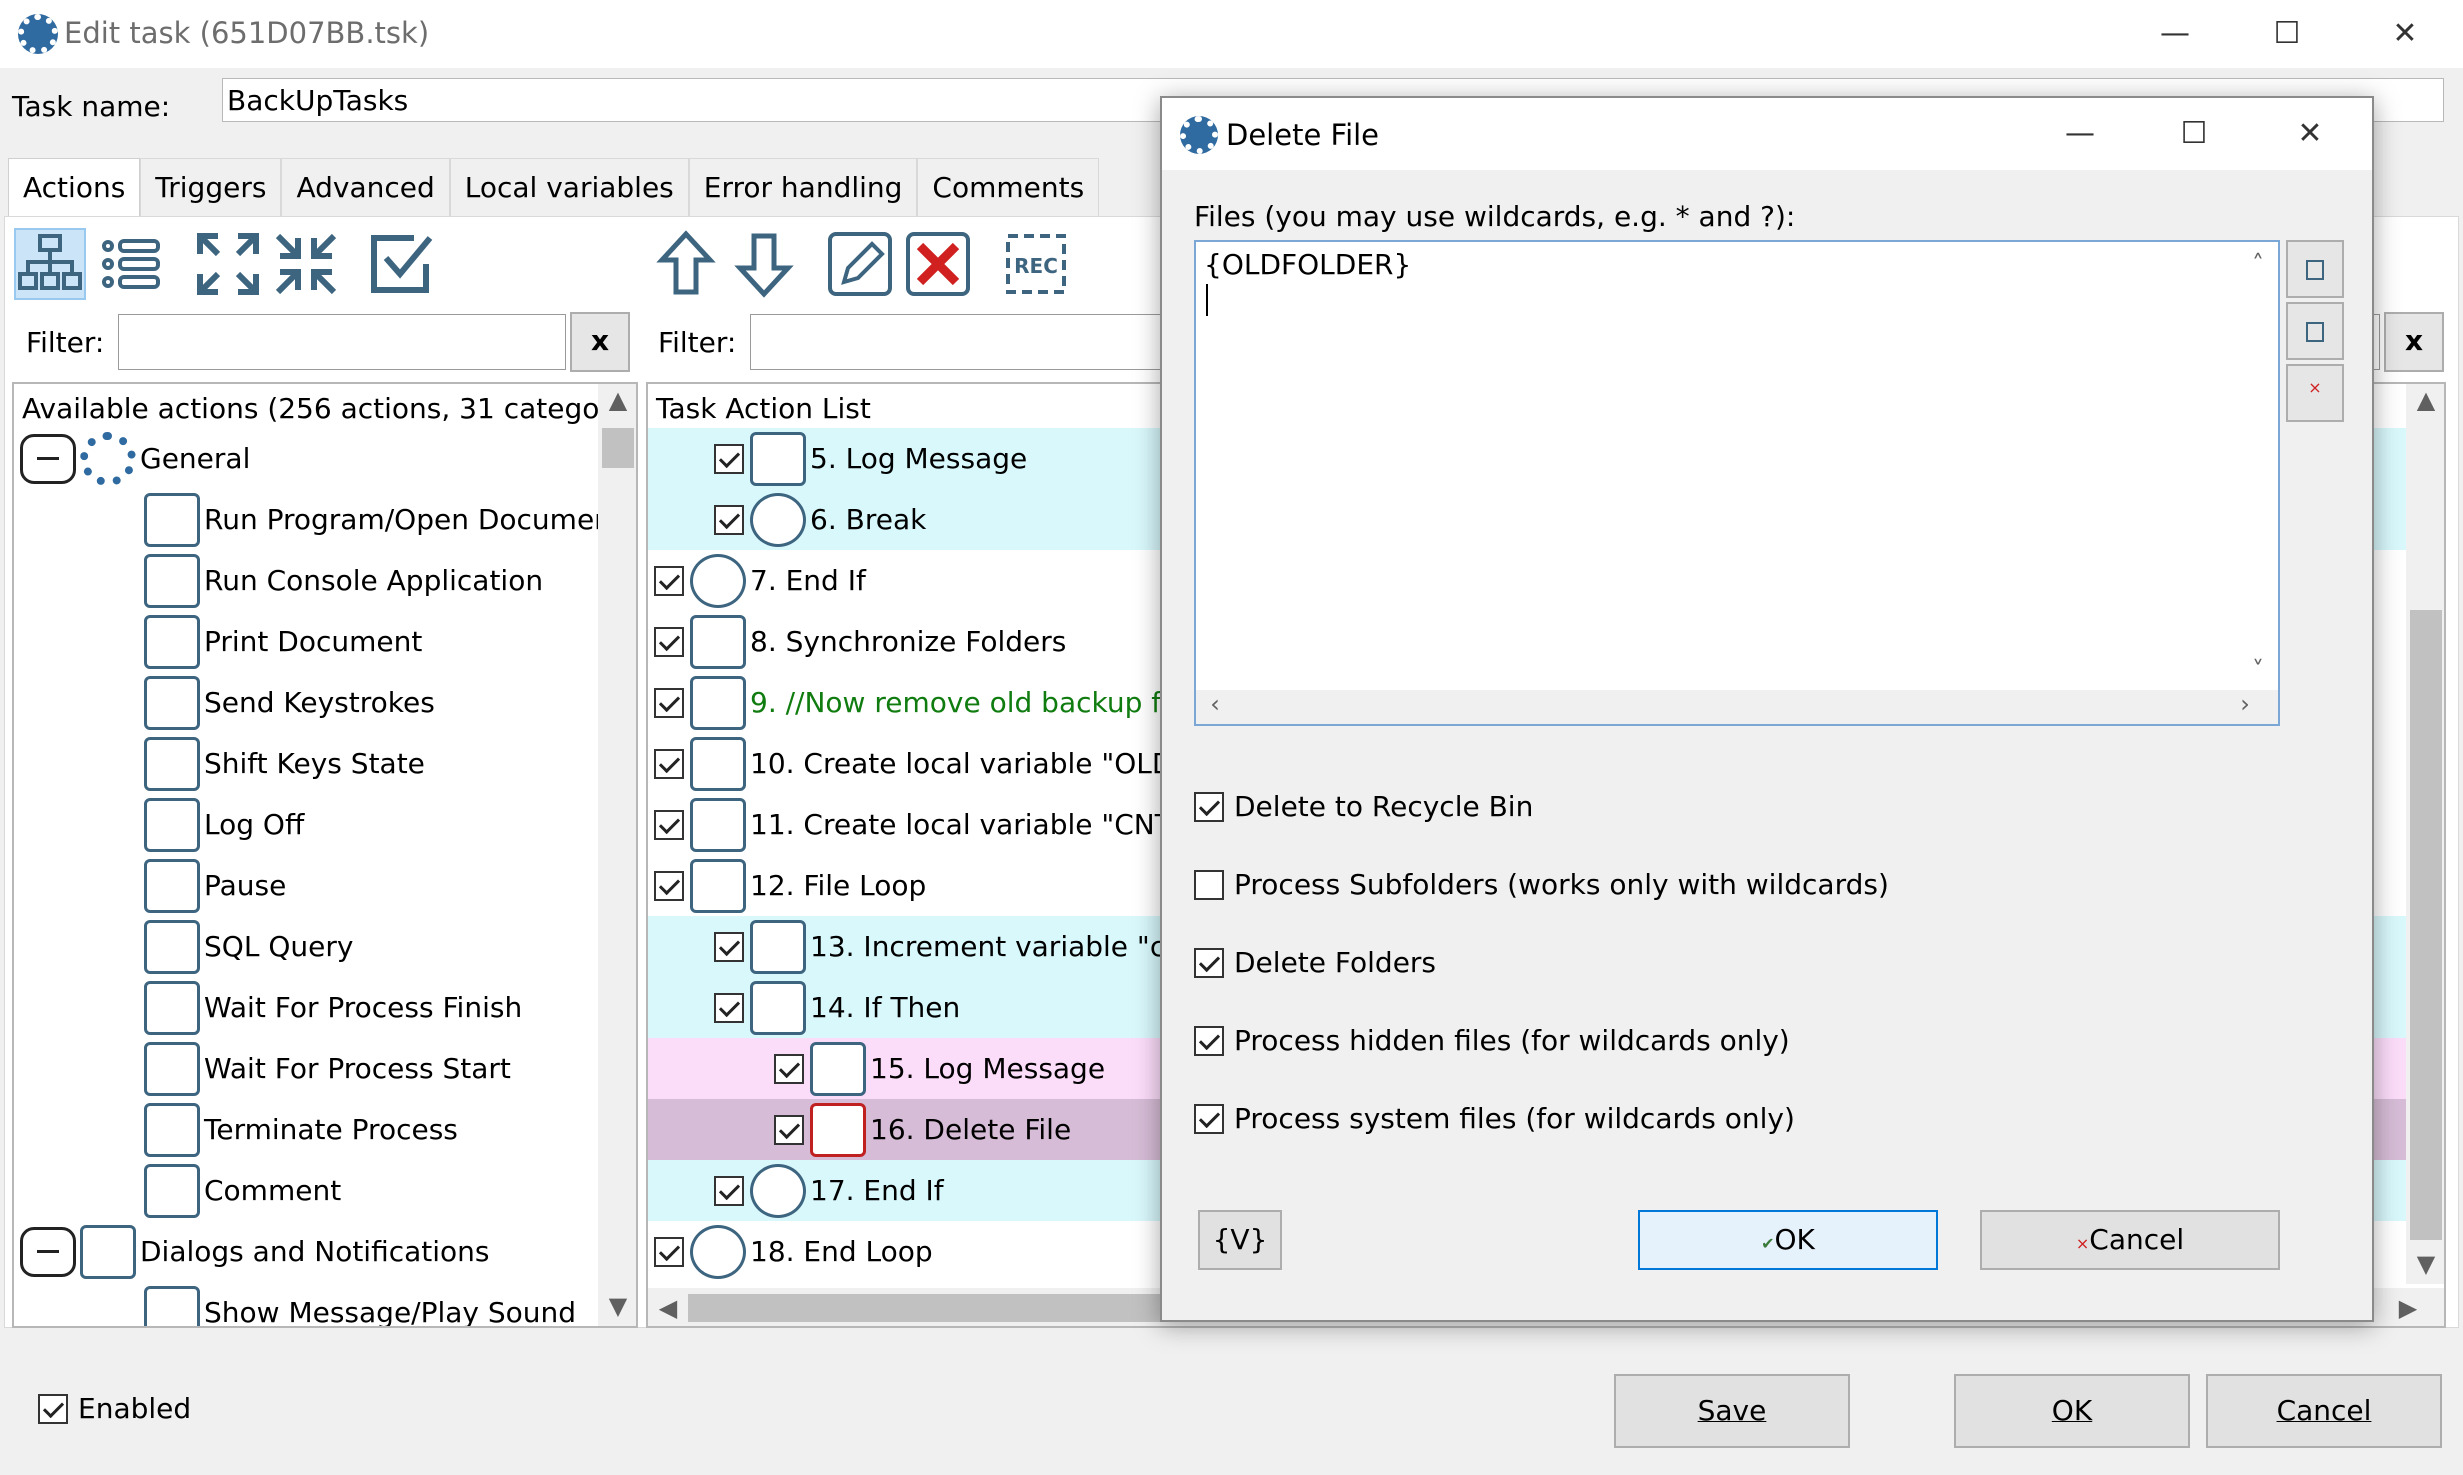  I want to click on action-row: Pause, so click(305, 885).